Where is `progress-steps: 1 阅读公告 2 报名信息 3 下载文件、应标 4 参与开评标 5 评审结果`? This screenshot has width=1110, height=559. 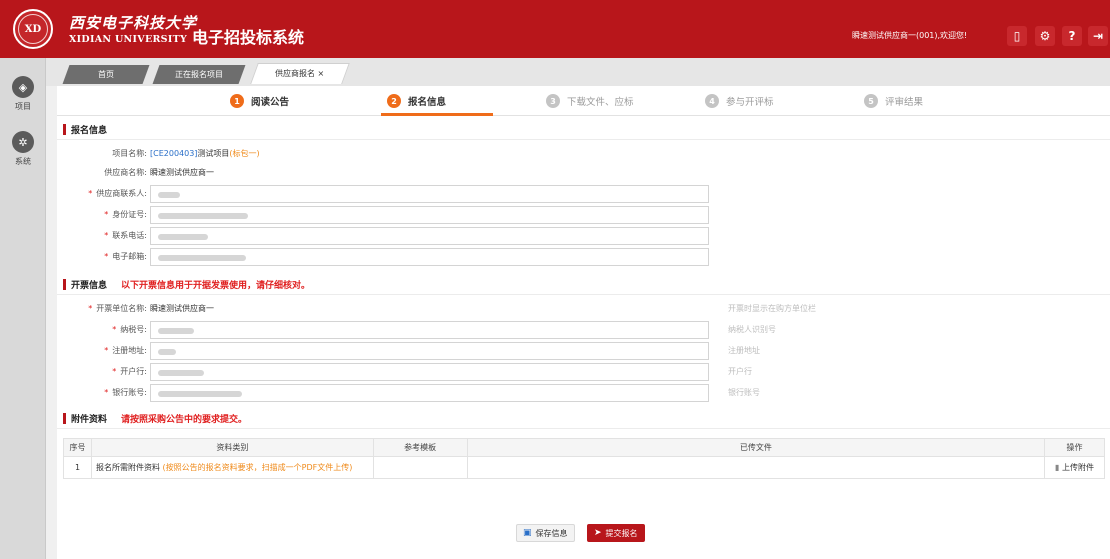 progress-steps: 1 阅读公告 2 报名信息 3 下载文件、应标 4 参与开评标 5 评审结果 is located at coordinates (583, 101).